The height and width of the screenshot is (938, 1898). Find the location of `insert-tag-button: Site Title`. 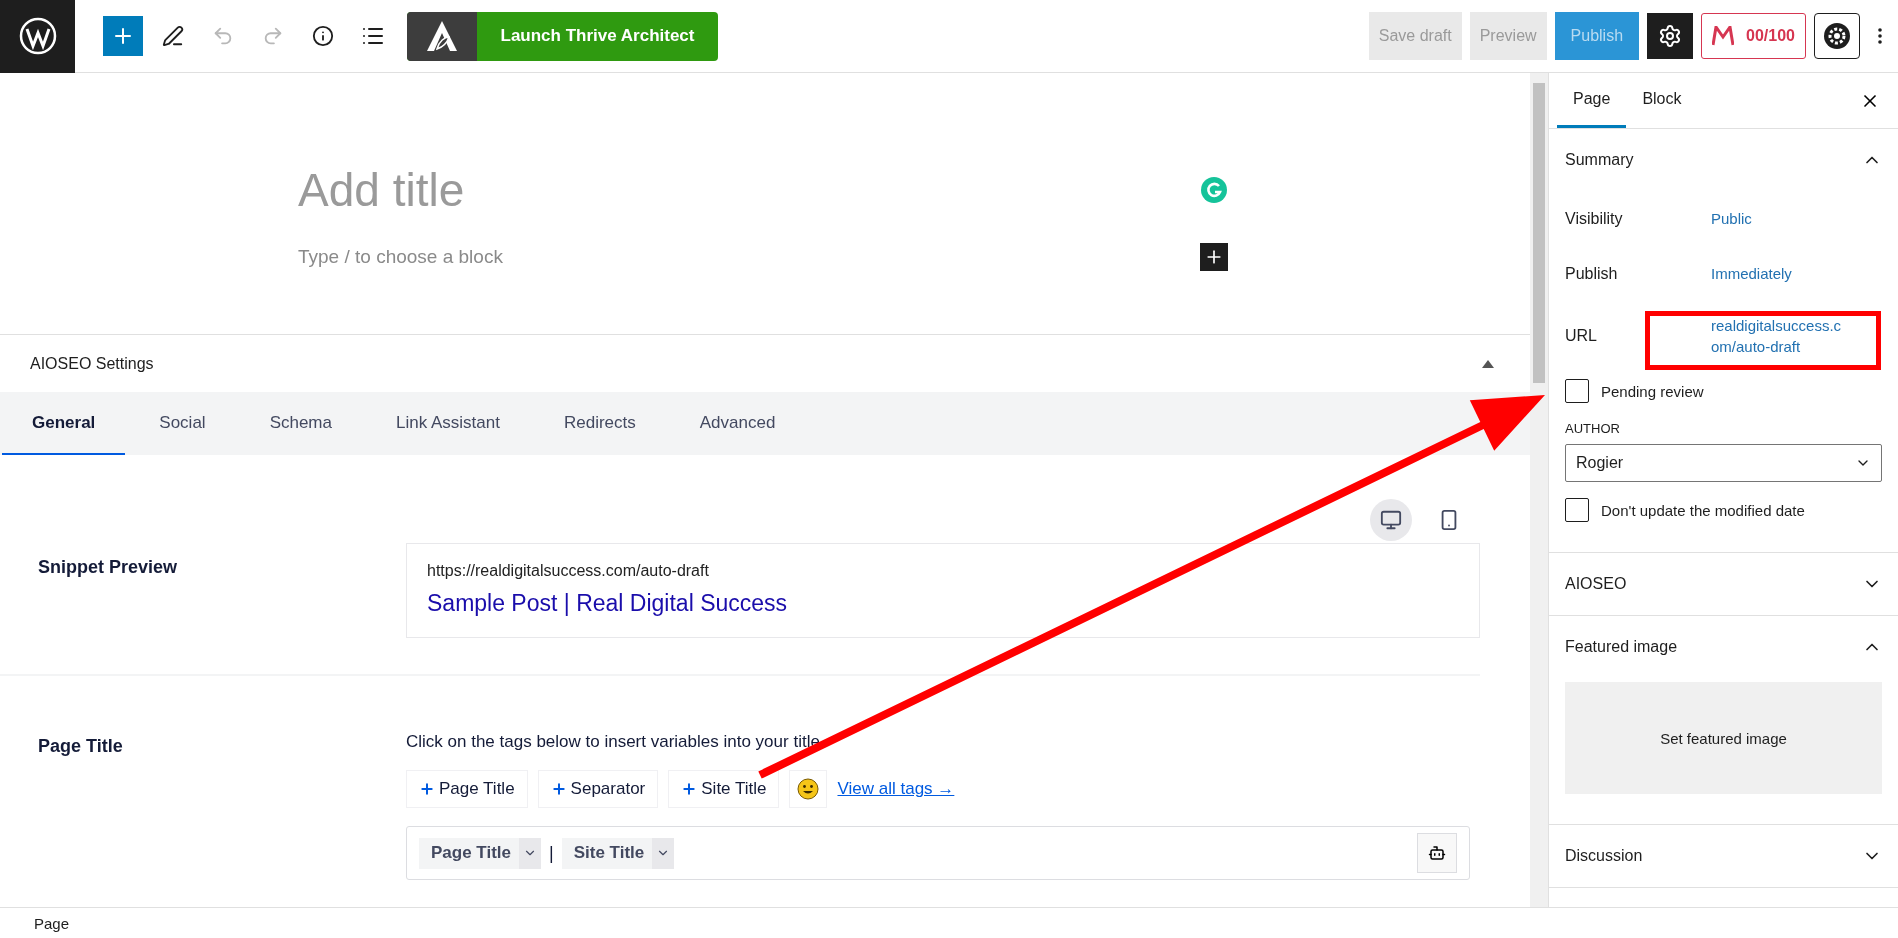

insert-tag-button: Site Title is located at coordinates (724, 789).